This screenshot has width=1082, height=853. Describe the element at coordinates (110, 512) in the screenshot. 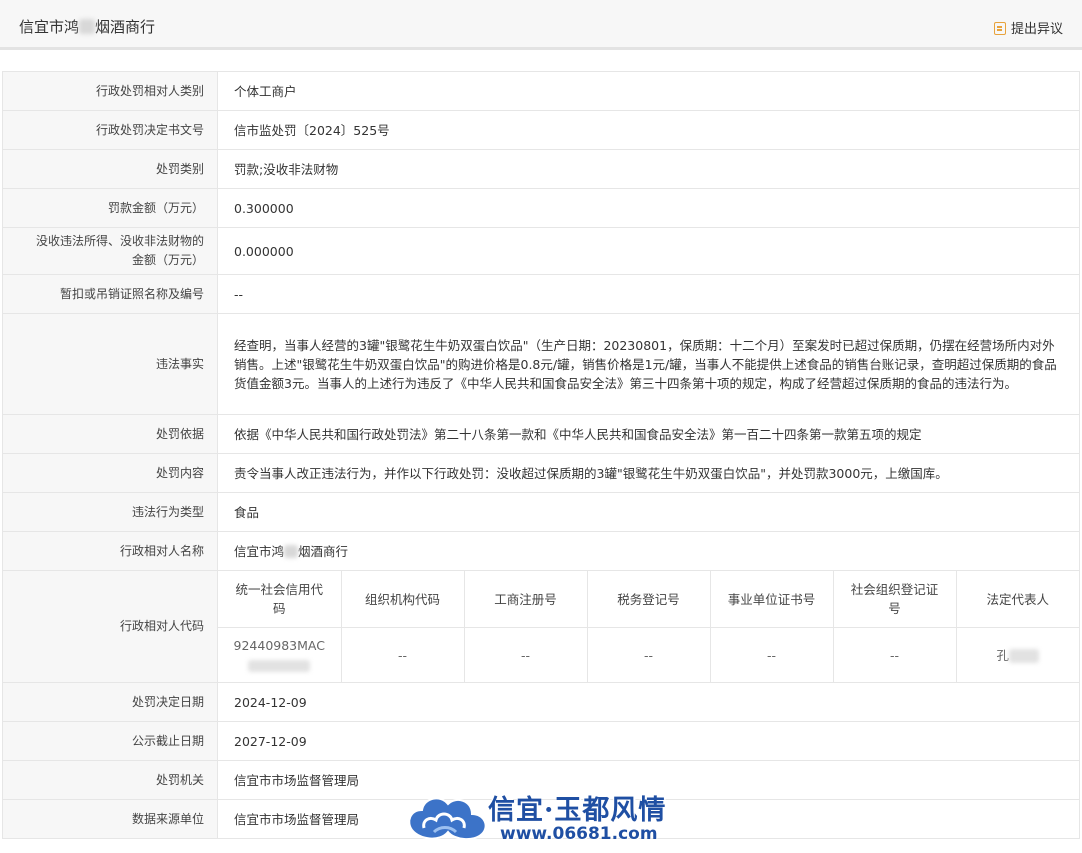

I see `row-label: 违法行为类型` at that location.